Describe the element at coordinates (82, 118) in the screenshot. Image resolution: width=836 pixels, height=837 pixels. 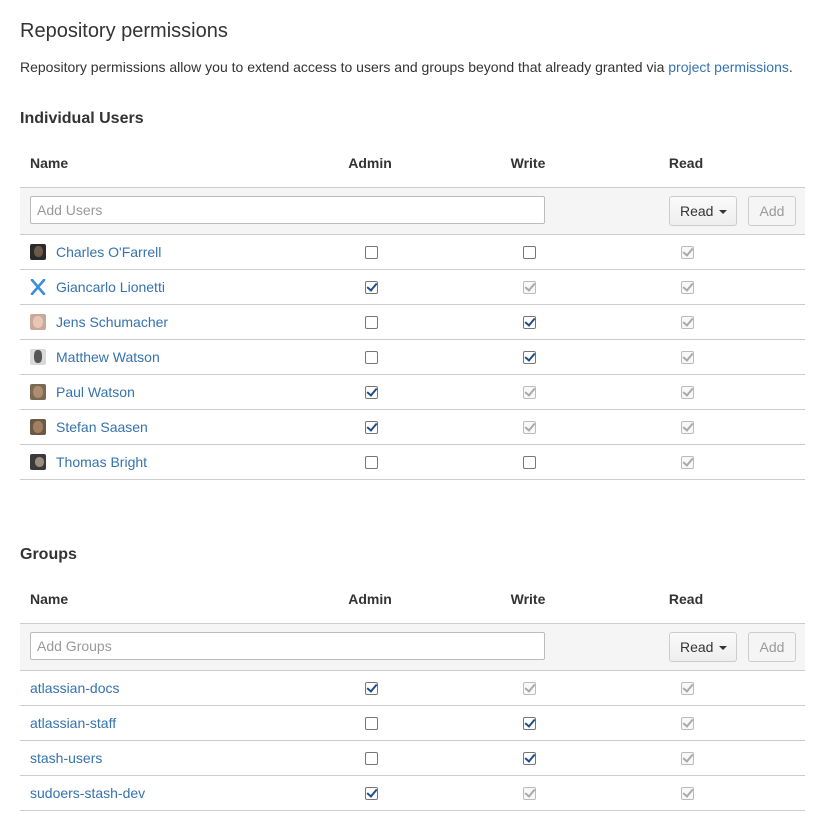
I see `users-section-title: Individual Users` at that location.